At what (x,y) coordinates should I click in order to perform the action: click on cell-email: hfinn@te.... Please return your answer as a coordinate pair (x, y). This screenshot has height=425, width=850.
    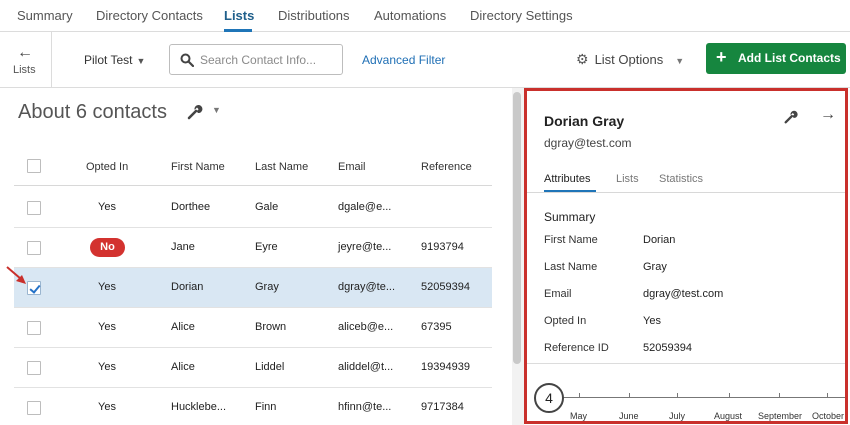
    Looking at the image, I should click on (365, 407).